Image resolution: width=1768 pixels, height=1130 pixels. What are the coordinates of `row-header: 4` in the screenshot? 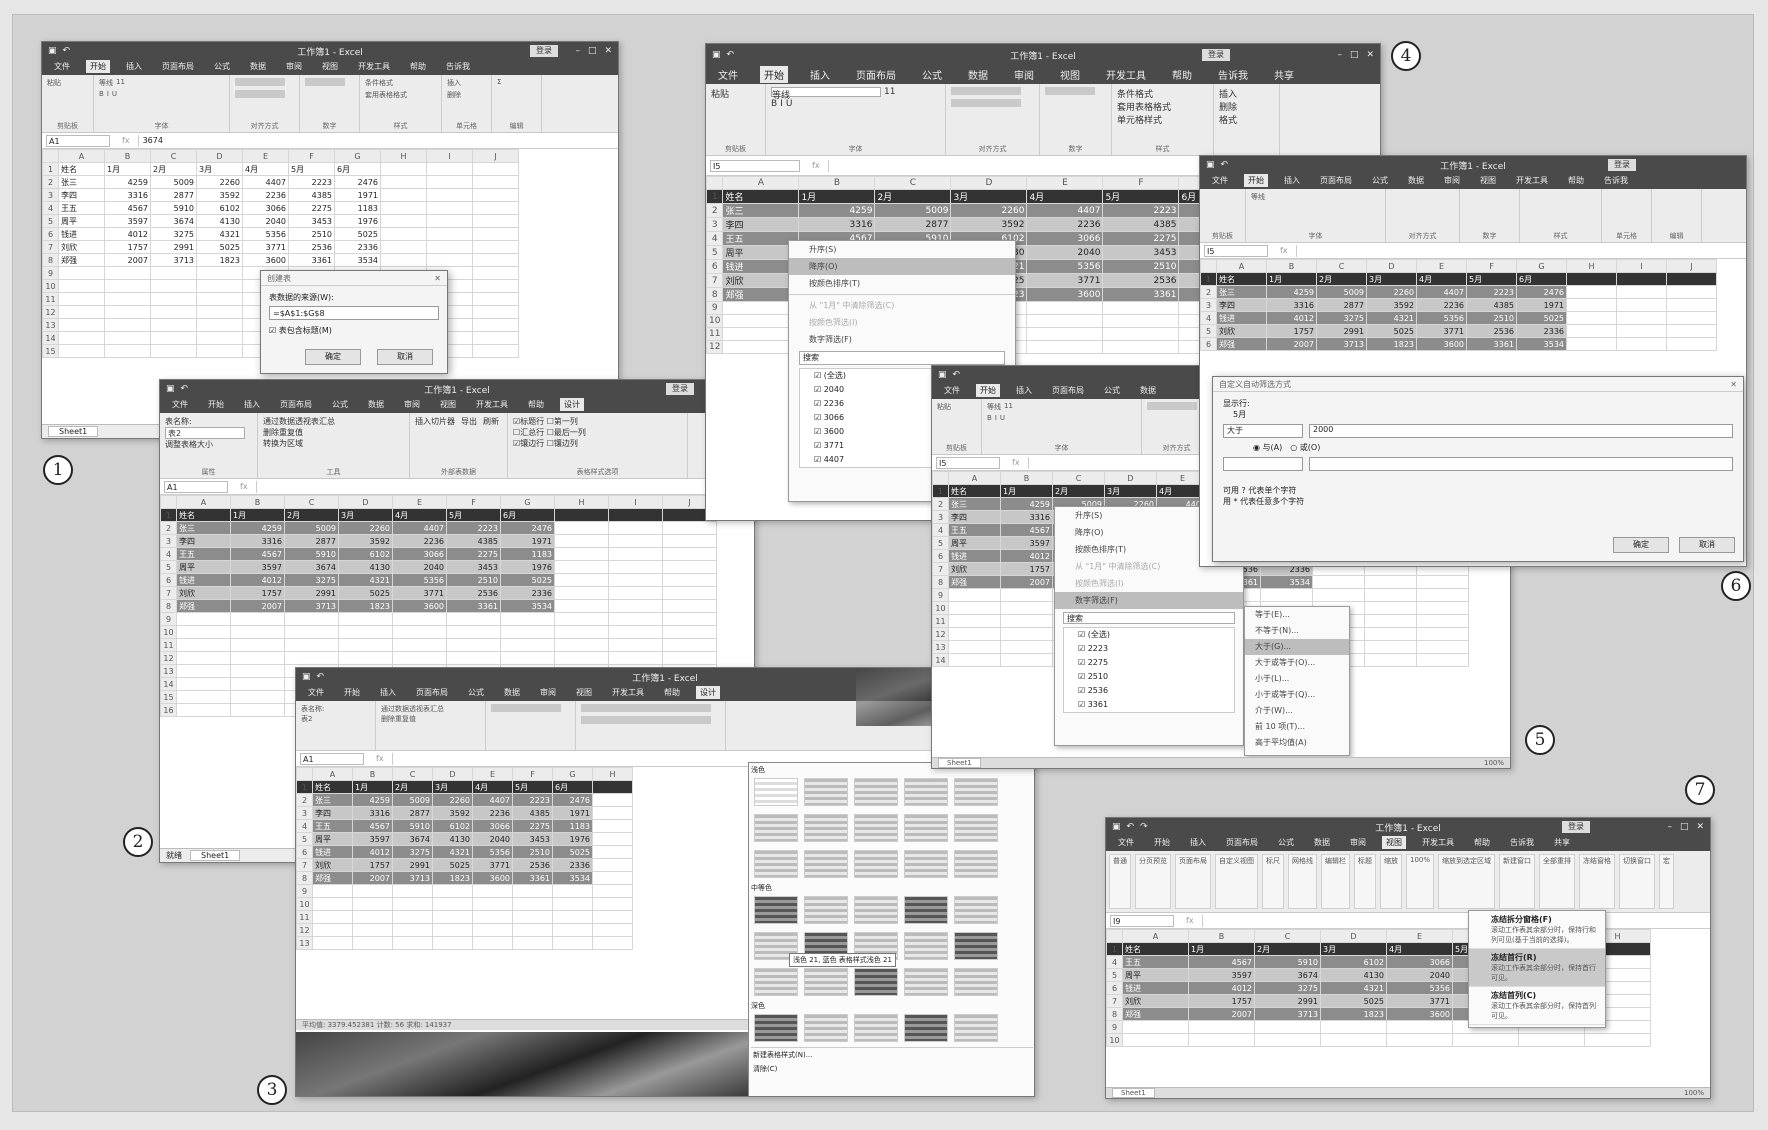 It's located at (304, 826).